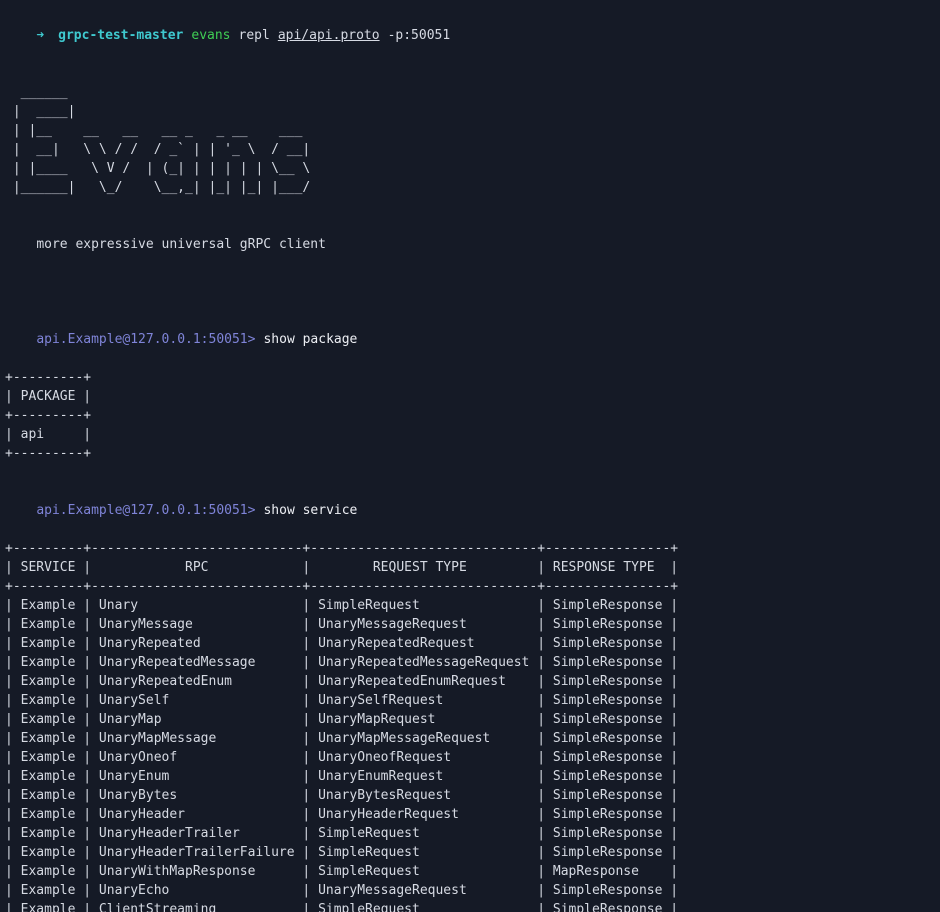 This screenshot has width=940, height=912. What do you see at coordinates (328, 35) in the screenshot?
I see `proto-path-arg: api/api.proto` at bounding box center [328, 35].